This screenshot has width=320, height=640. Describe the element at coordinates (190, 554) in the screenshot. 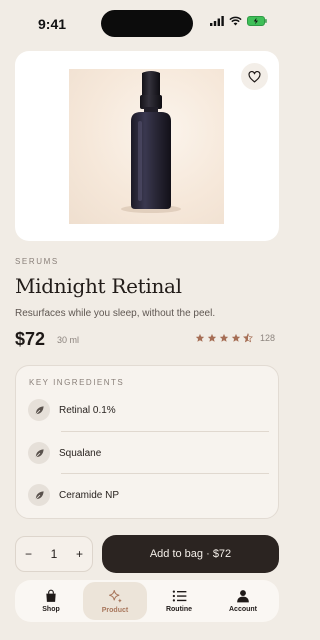

I see `add-to-bag-button: Add to bag · $72` at that location.